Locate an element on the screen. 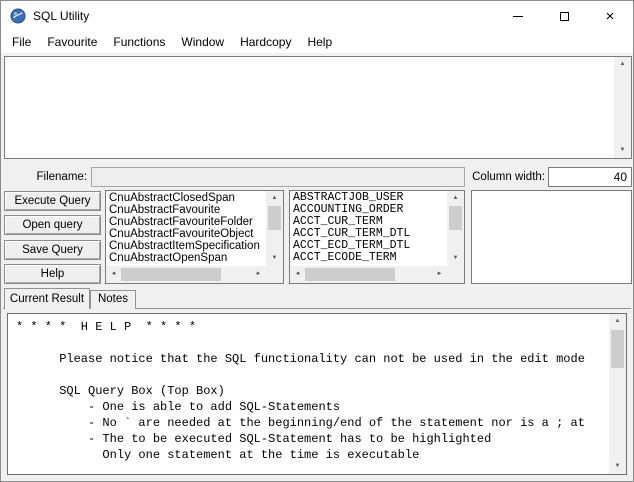 The height and width of the screenshot is (482, 634). tab-current-result: Current Result is located at coordinates (47, 298).